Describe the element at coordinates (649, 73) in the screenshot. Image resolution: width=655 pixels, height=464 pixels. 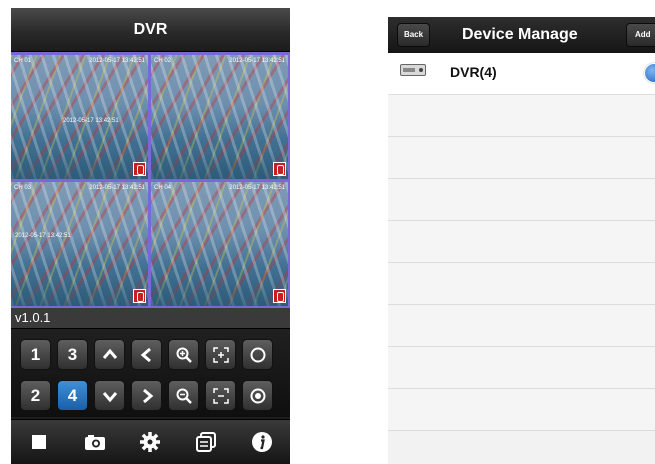
I see `detail-disclosure-icon` at that location.